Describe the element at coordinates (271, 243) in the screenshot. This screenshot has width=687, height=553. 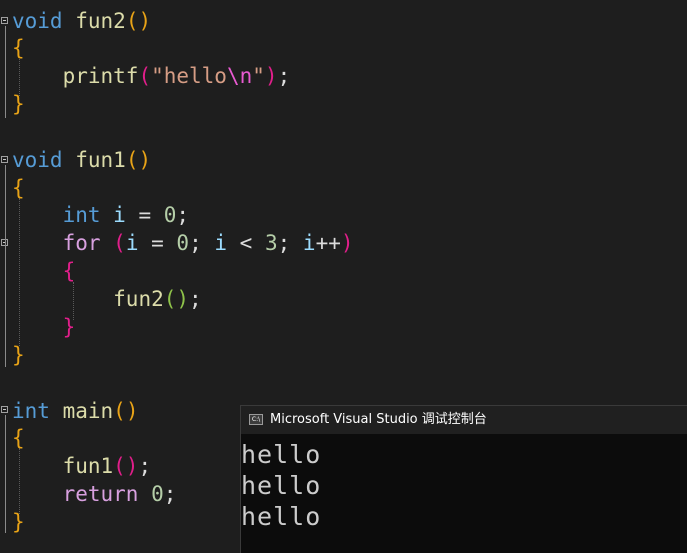
I see `code-token: 3` at that location.